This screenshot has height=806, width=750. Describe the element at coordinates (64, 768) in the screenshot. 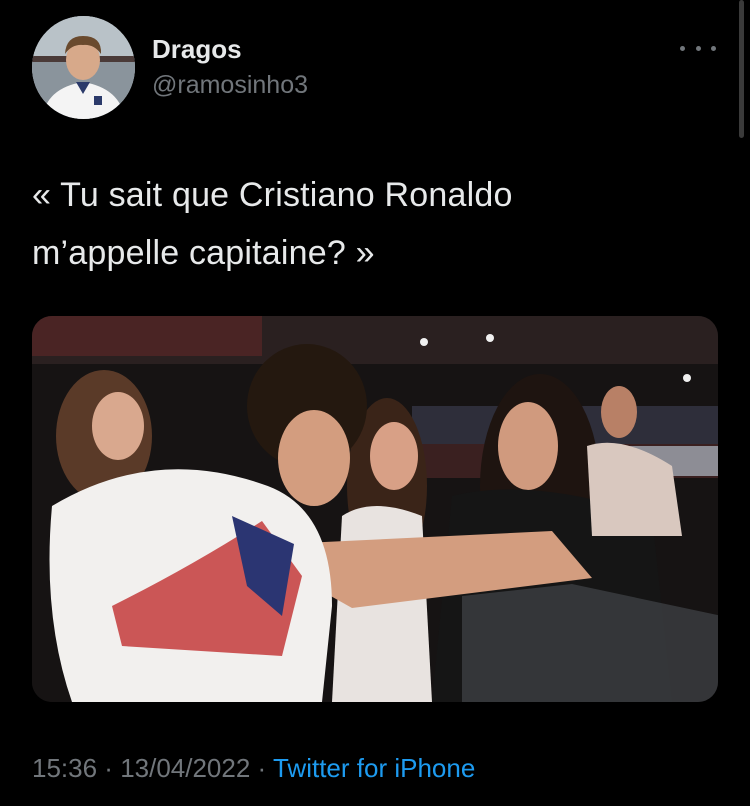

I see `tweet-time: 15:36` at that location.